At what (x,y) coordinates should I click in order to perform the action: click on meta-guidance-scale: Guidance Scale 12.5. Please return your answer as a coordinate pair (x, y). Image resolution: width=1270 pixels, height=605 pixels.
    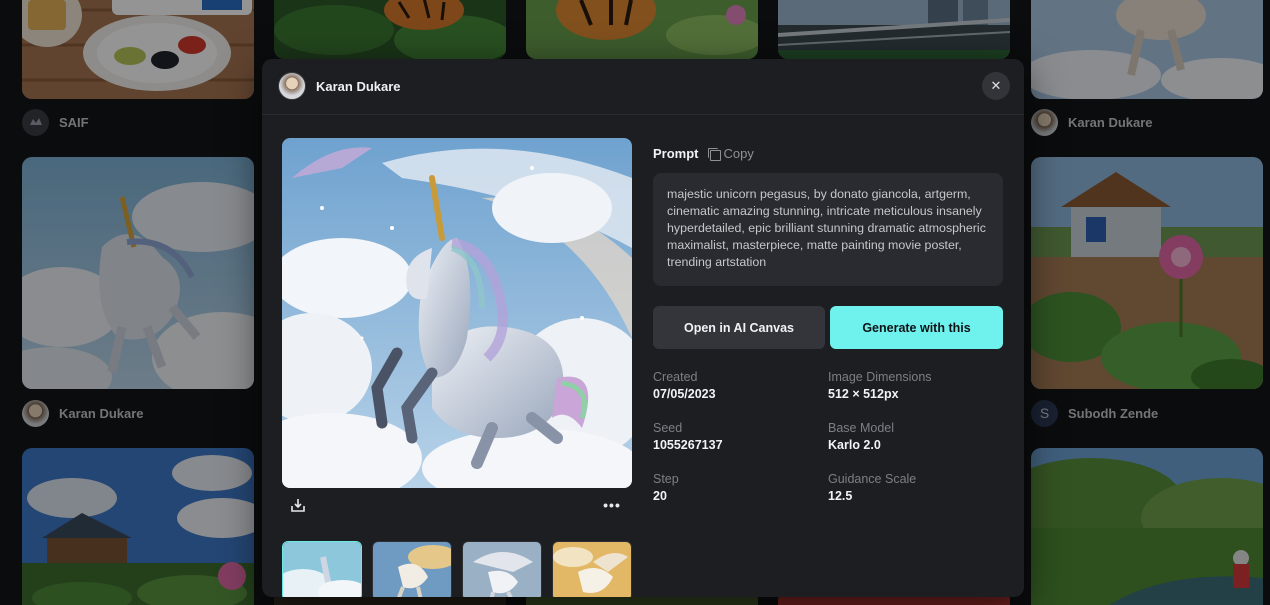
    Looking at the image, I should click on (913, 487).